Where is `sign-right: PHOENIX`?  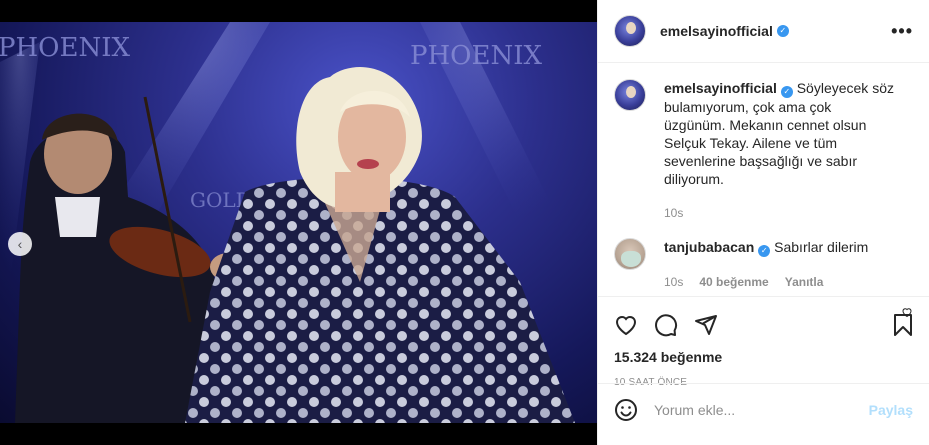
sign-right: PHOENIX is located at coordinates (476, 56).